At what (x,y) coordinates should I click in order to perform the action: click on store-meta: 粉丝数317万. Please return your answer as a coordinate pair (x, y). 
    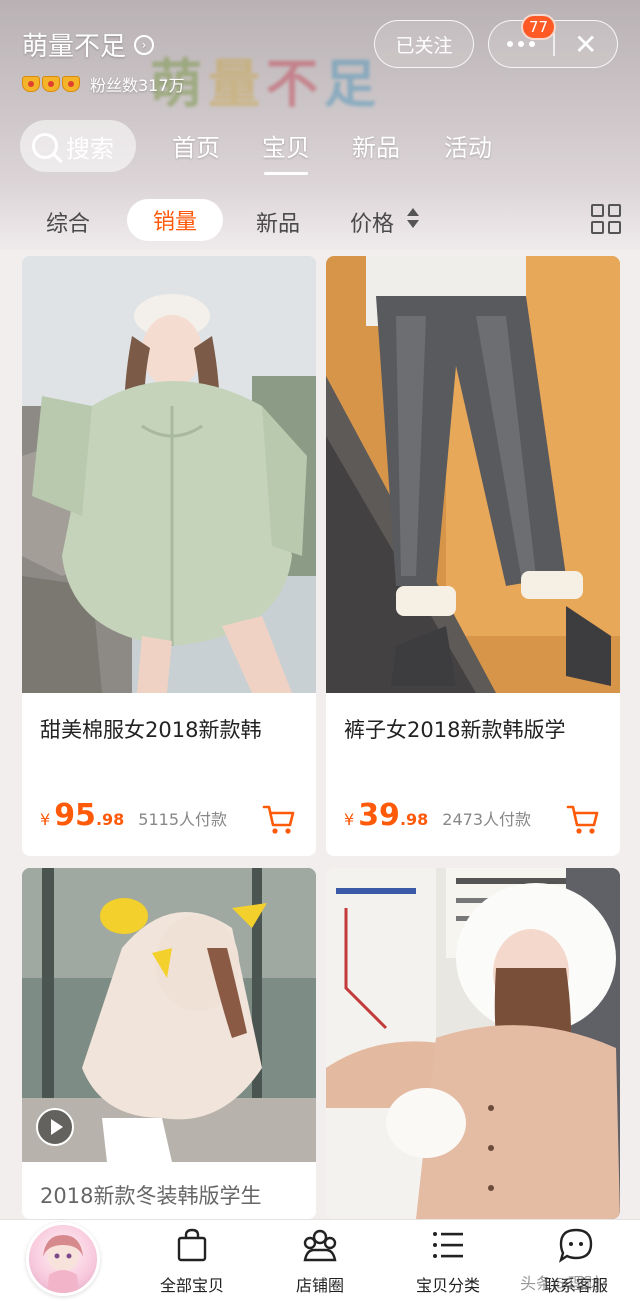
    Looking at the image, I should click on (103, 84).